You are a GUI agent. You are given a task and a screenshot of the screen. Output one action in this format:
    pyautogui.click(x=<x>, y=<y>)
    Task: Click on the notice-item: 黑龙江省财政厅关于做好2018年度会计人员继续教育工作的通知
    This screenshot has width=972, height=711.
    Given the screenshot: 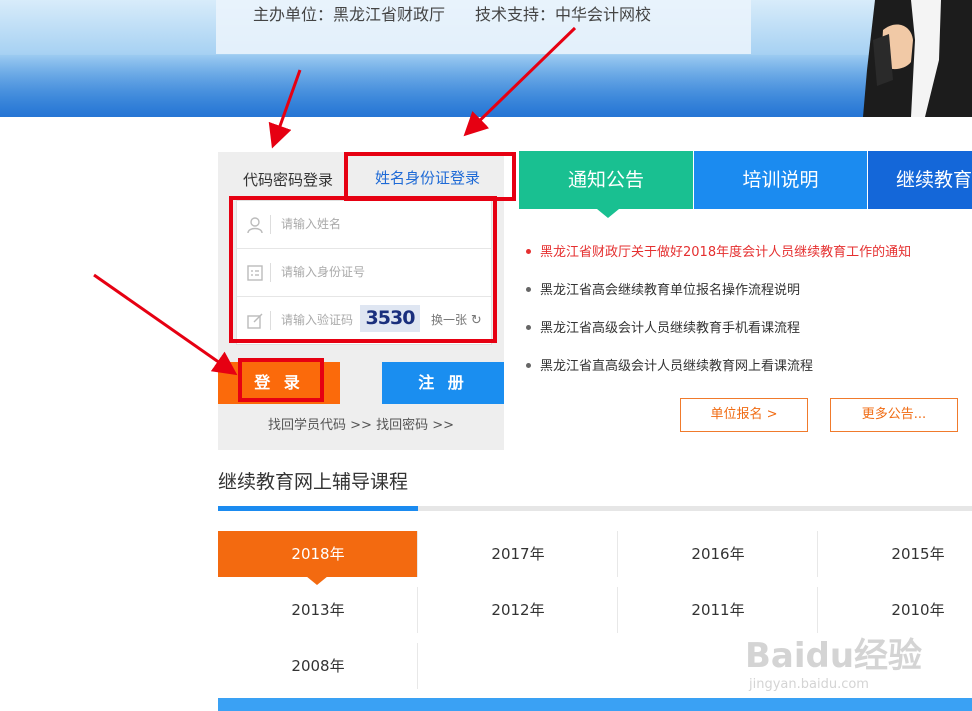 What is the action you would take?
    pyautogui.click(x=718, y=260)
    